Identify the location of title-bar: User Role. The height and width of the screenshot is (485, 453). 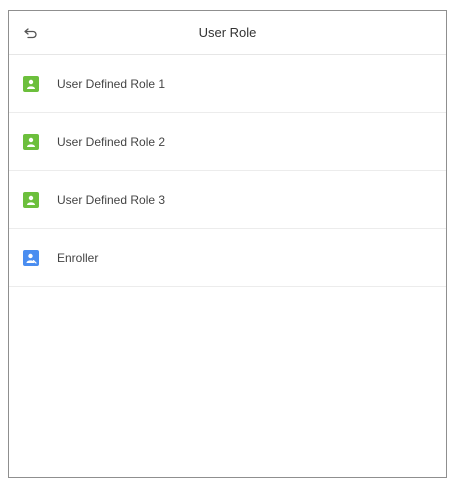
(227, 33).